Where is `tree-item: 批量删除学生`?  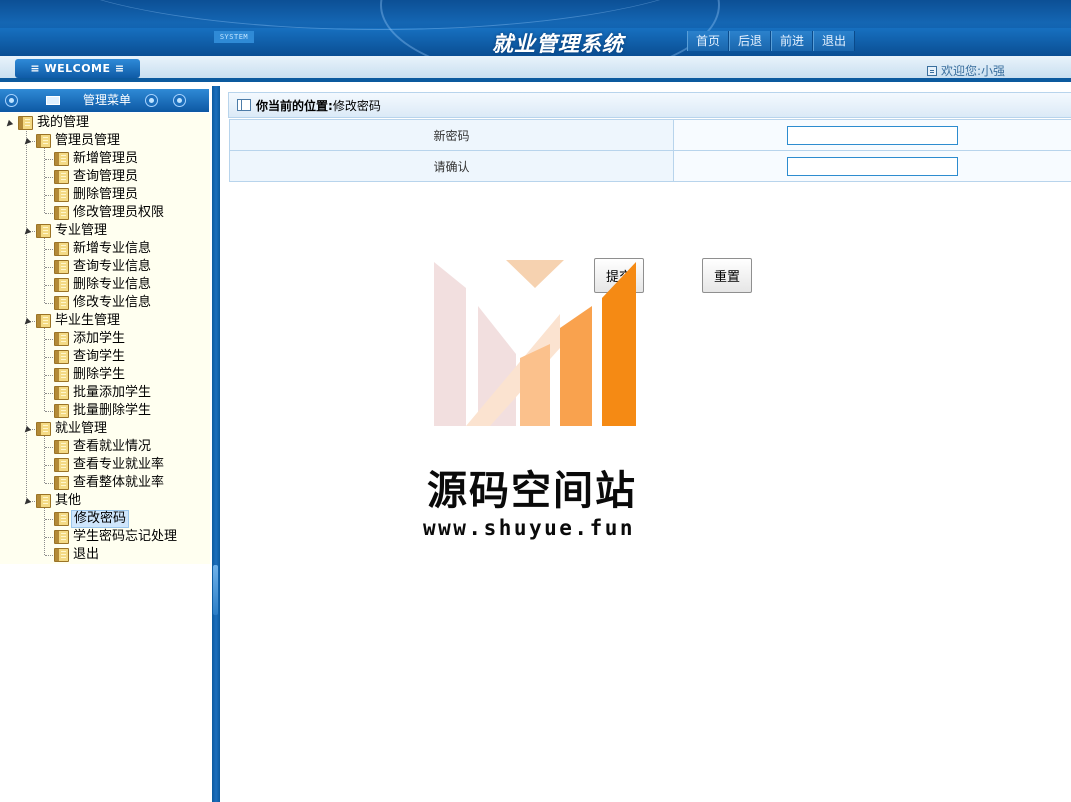 tree-item: 批量删除学生 is located at coordinates (103, 411).